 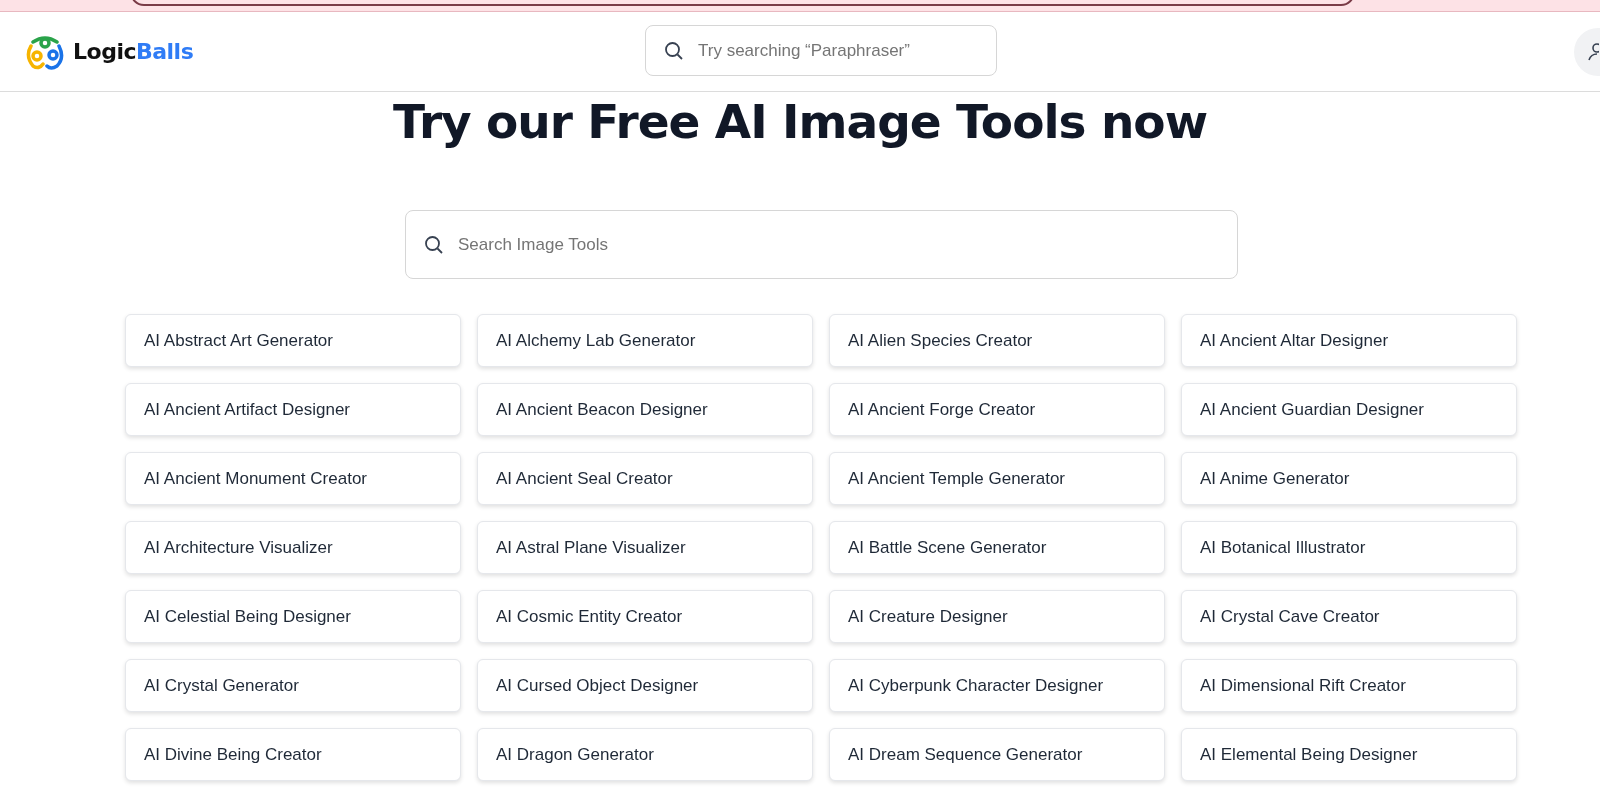 What do you see at coordinates (293, 409) in the screenshot?
I see `tool-card-link: AI Ancient Artifact Designer` at bounding box center [293, 409].